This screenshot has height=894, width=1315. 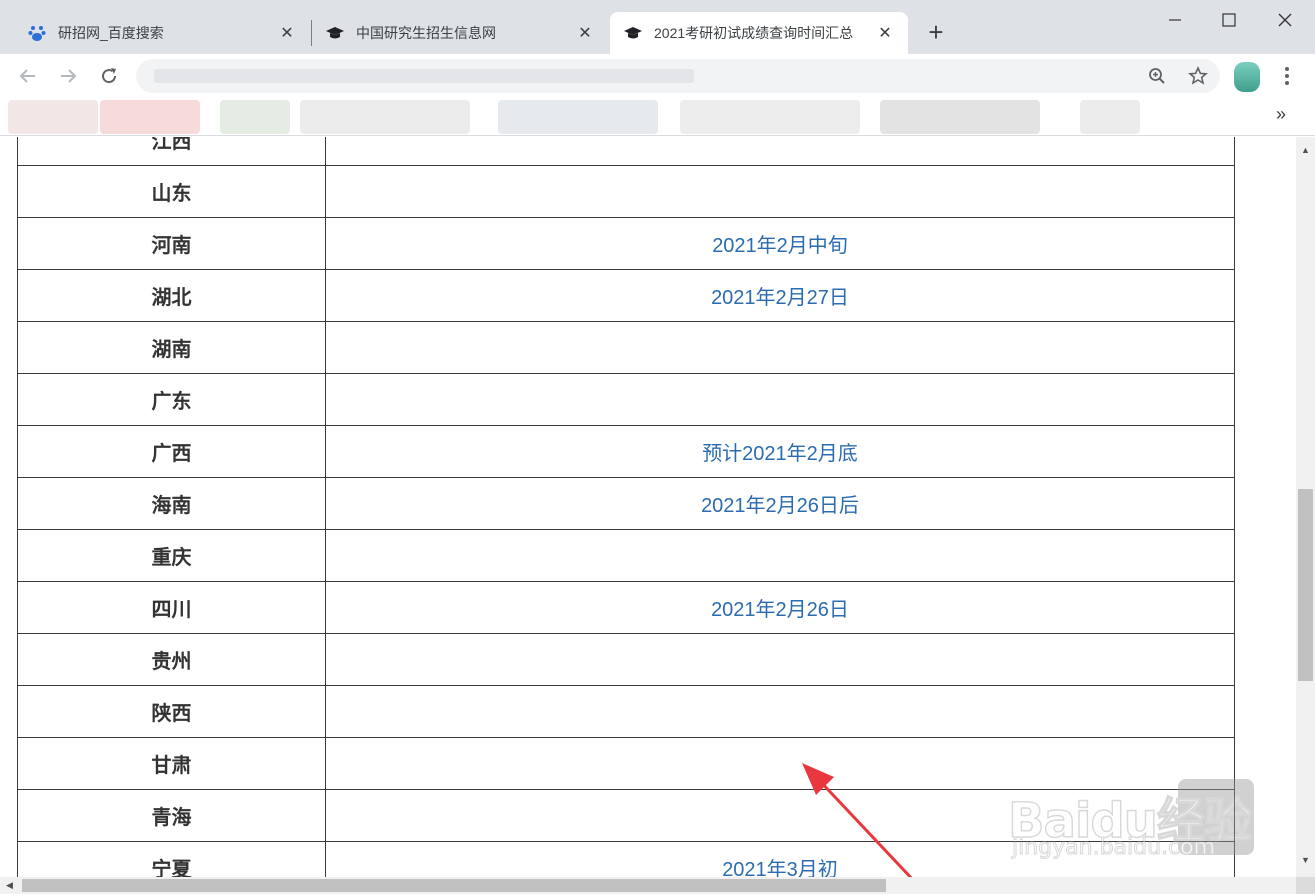 I want to click on vertical-scroll-thumb, so click(x=1305, y=585).